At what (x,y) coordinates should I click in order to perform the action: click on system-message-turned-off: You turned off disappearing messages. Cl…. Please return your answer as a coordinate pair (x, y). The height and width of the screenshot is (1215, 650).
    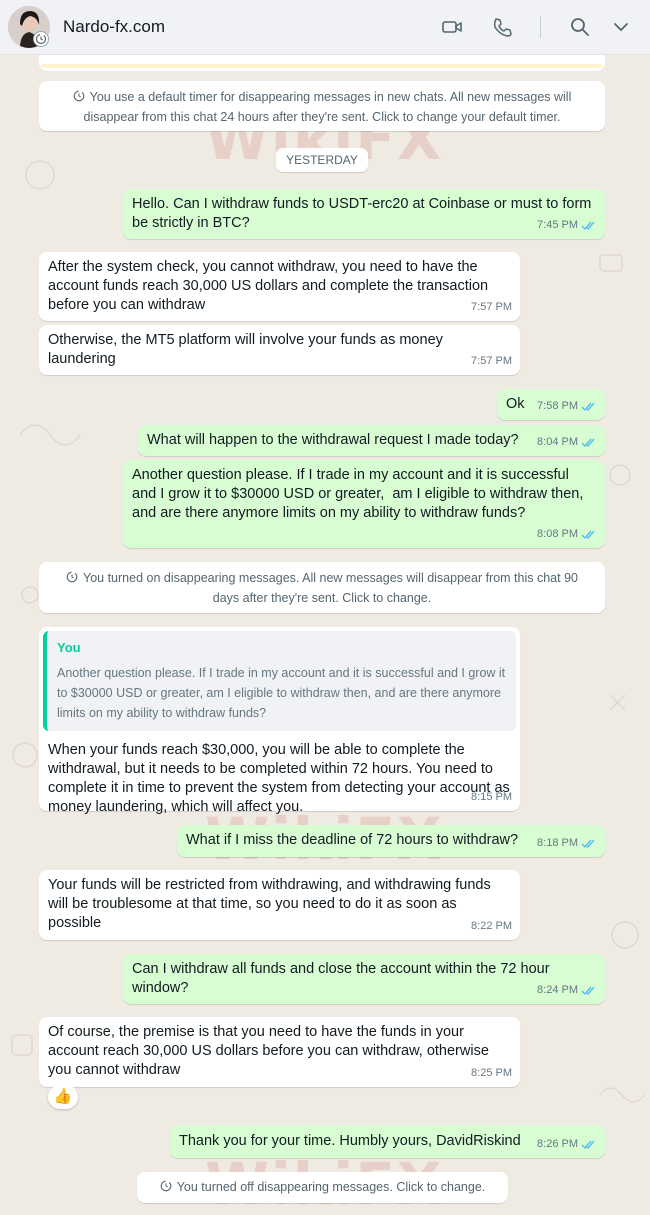
    Looking at the image, I should click on (322, 1187).